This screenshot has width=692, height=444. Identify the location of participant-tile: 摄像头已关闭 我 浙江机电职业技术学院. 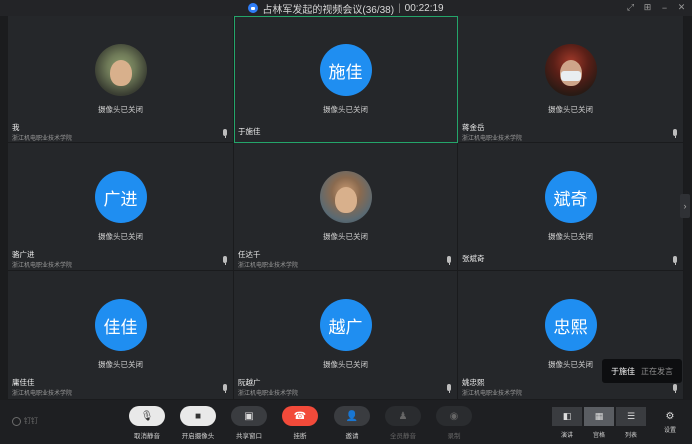
(121, 79).